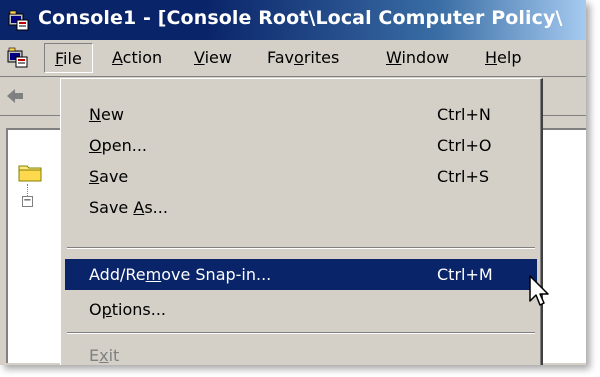  I want to click on menu-action-suffix: ction, so click(142, 57).